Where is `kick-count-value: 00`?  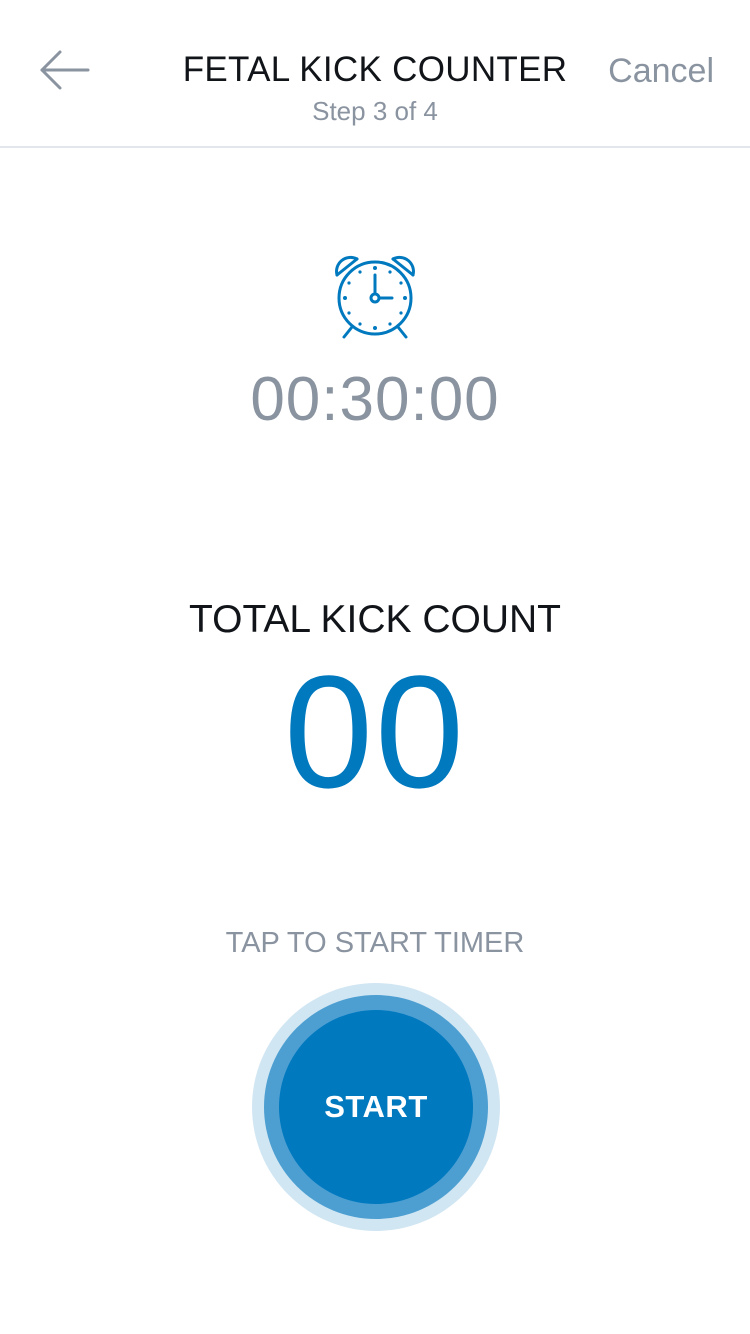
kick-count-value: 00 is located at coordinates (375, 731).